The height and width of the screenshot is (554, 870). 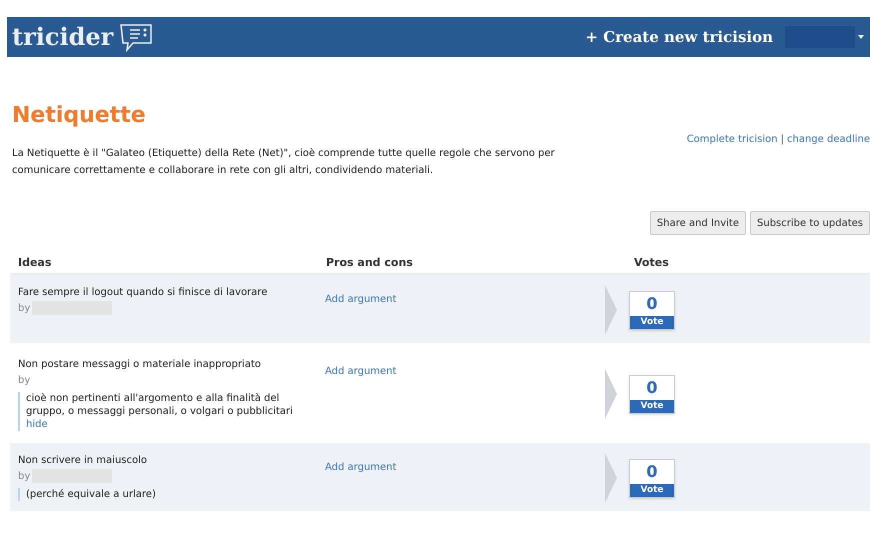 I want to click on idea-title: Non postare messaggi o materiale inappropriato, so click(x=140, y=365).